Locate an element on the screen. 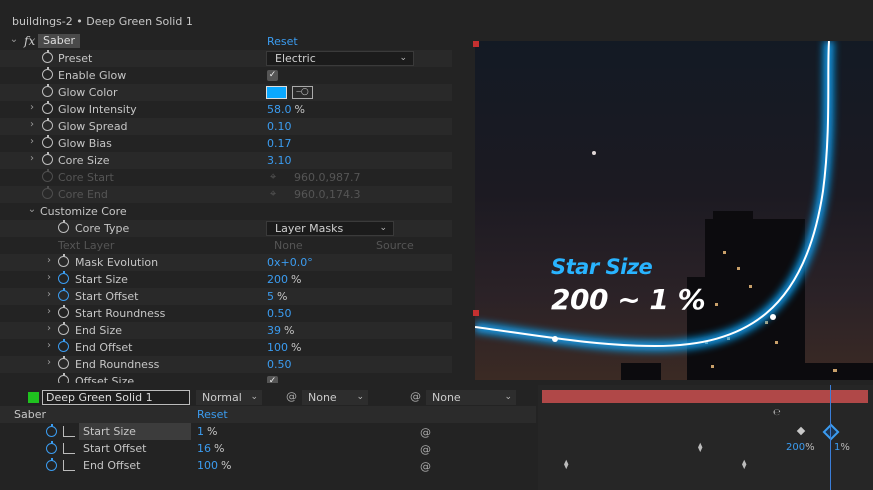 This screenshot has width=873, height=490. keyframe-value-right: 1% is located at coordinates (842, 447).